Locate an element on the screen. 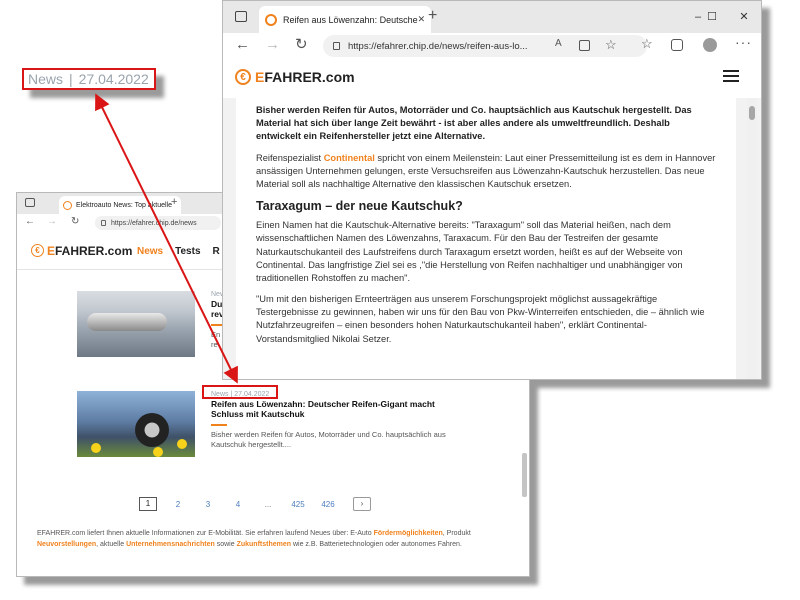 This screenshot has width=800, height=600. nav-item-more: R is located at coordinates (216, 251).